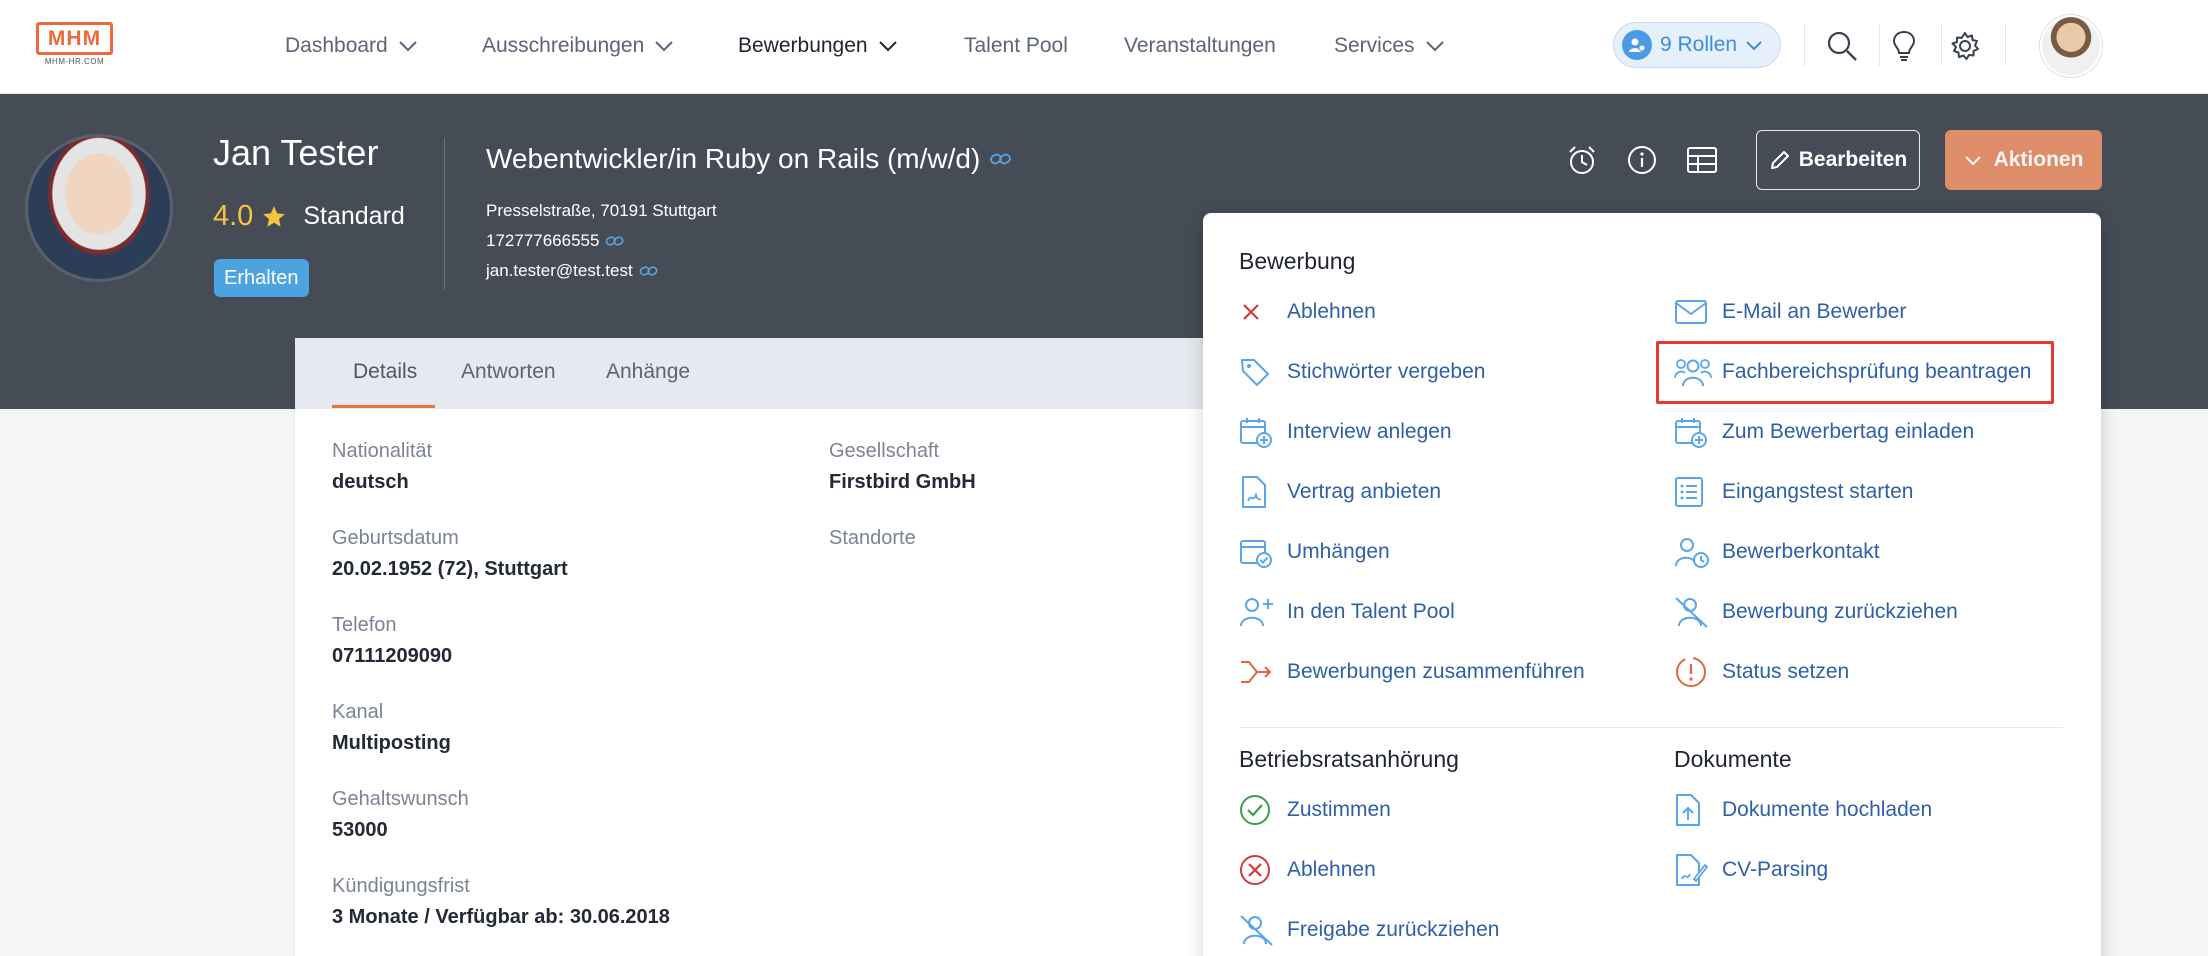 The height and width of the screenshot is (956, 2208). I want to click on menu-label: Zustimmen, so click(1339, 809).